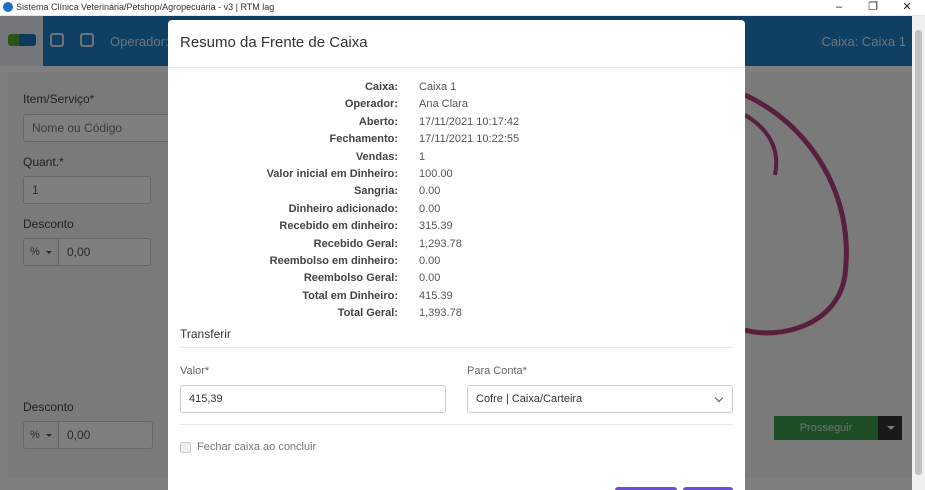 The width and height of the screenshot is (925, 490). Describe the element at coordinates (343, 208) in the screenshot. I see `summary-label: Dinheiro adicionado:` at that location.